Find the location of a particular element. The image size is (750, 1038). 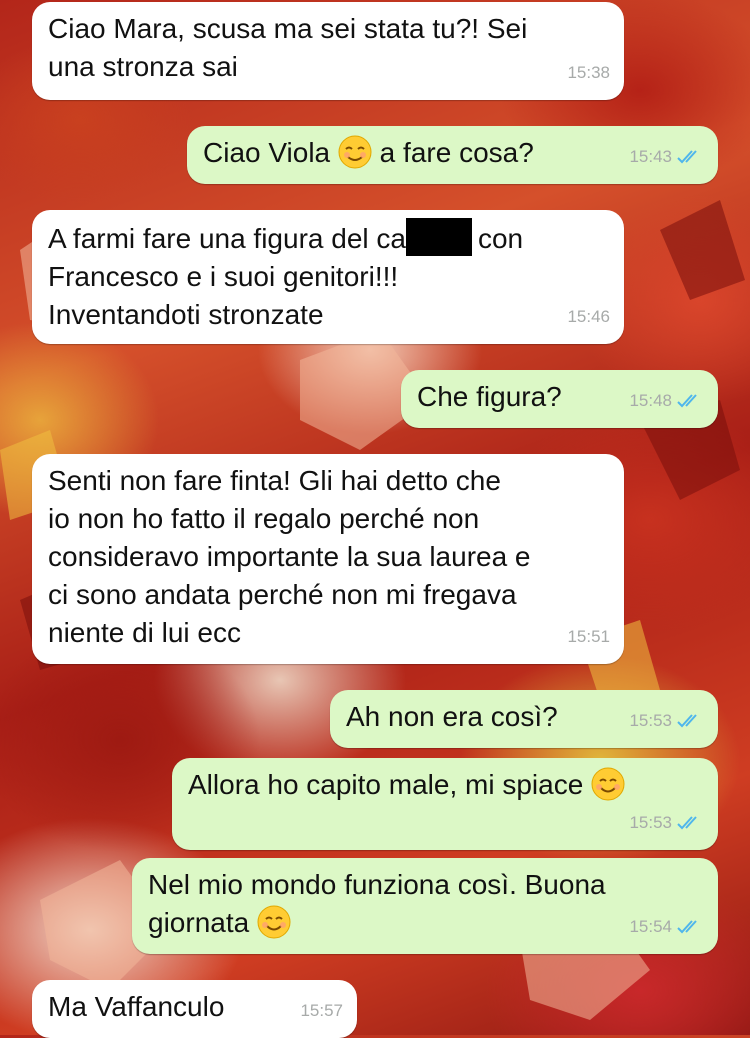

message-text-line: Nel mio mondo funziona così. Buona is located at coordinates (377, 884).